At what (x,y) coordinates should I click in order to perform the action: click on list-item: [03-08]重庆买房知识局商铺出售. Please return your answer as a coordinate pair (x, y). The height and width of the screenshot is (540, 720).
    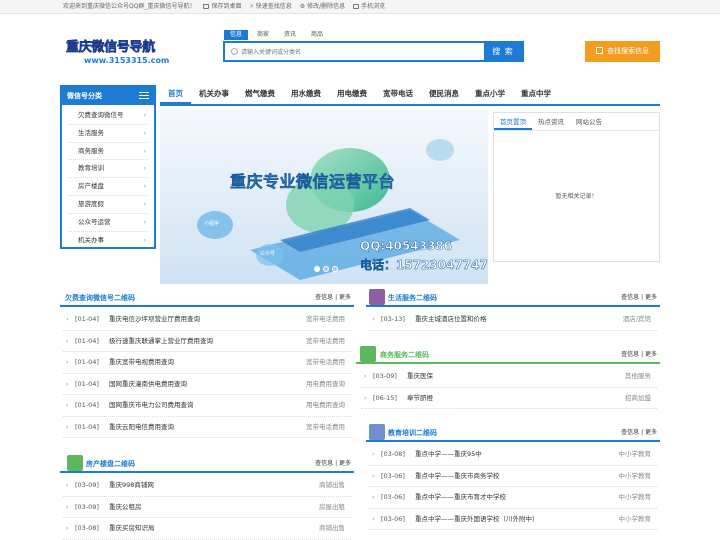
    Looking at the image, I should click on (207, 529).